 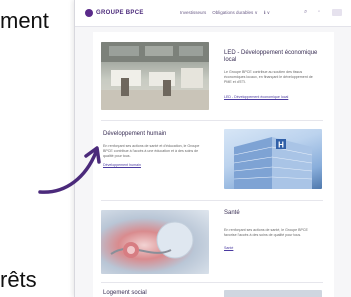 I want to click on slide-text-top: ment, so click(x=24, y=20).